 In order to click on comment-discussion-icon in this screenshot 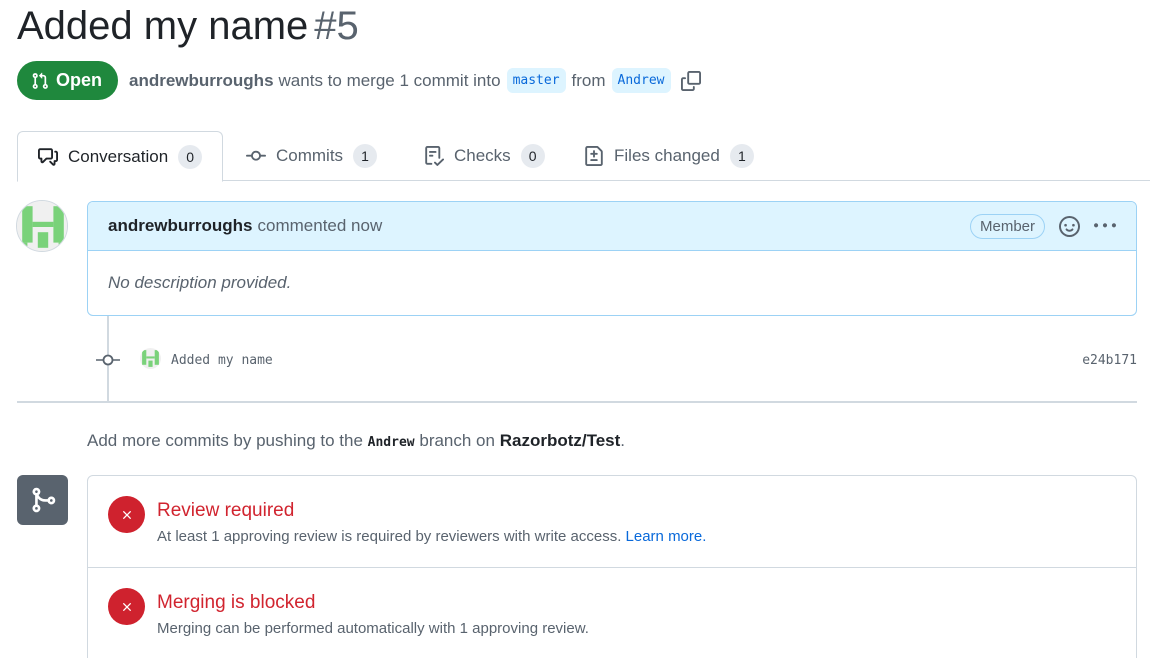, I will do `click(48, 156)`.